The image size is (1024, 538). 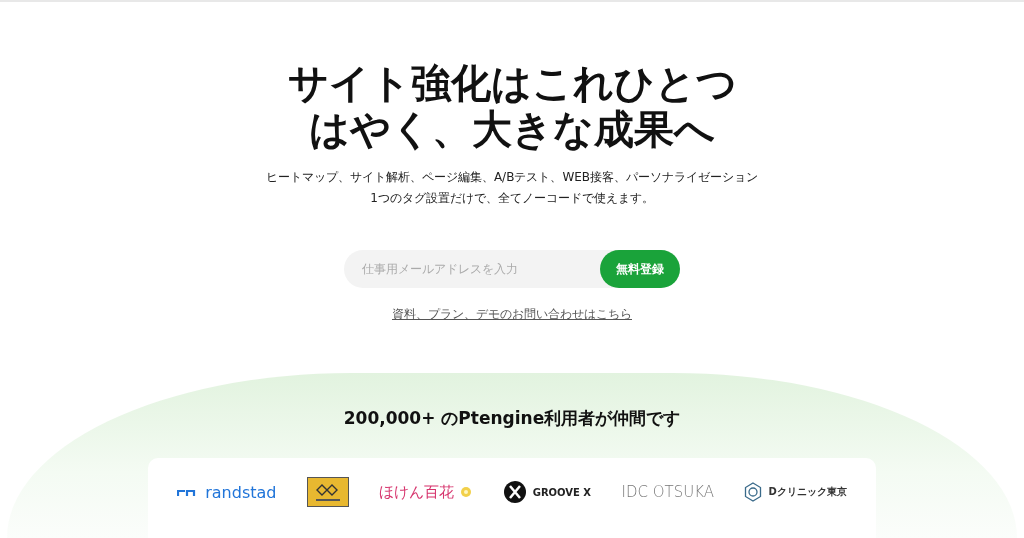 I want to click on geo-logo-icon, so click(x=327, y=492).